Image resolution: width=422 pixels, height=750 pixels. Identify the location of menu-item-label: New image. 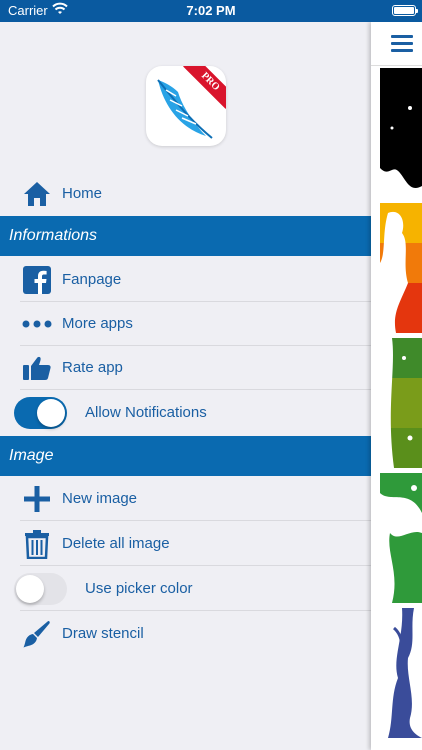
(100, 498).